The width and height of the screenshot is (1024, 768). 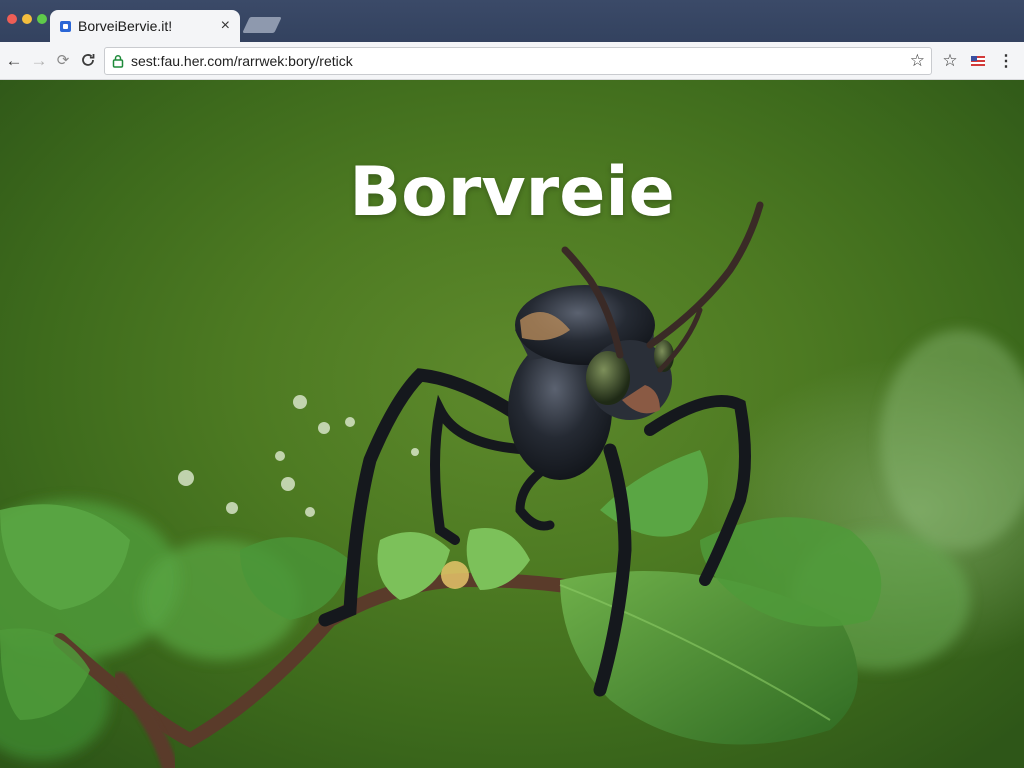 I want to click on tab-active: BorveiBervie.it! ×, so click(x=145, y=26).